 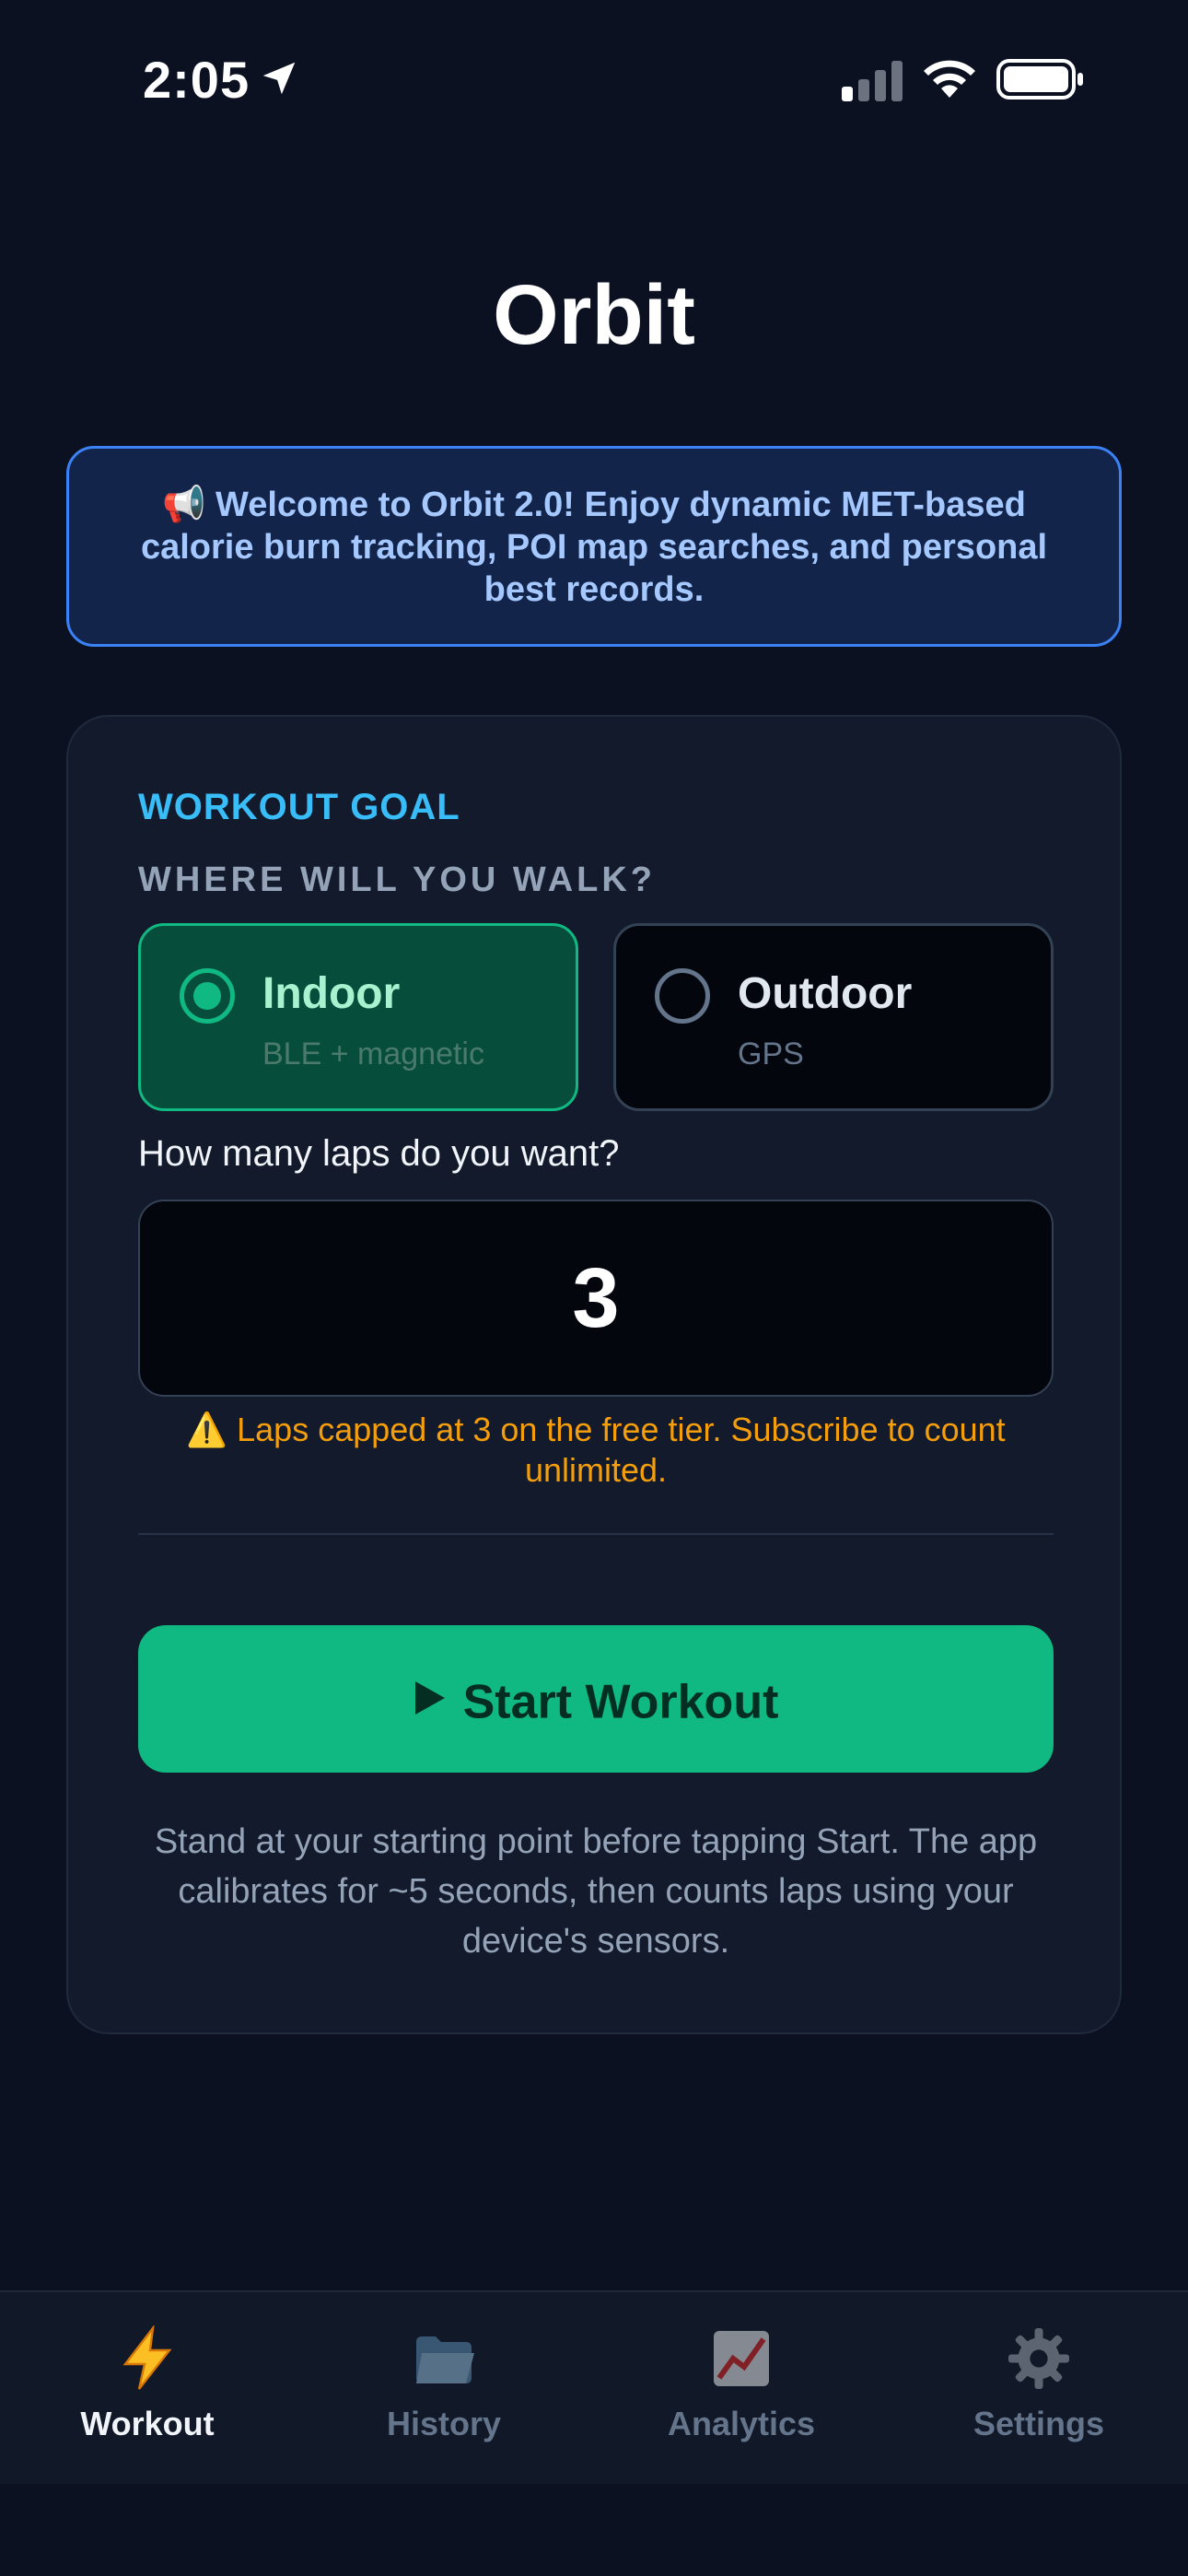 What do you see at coordinates (147, 2357) in the screenshot?
I see `lightning-icon` at bounding box center [147, 2357].